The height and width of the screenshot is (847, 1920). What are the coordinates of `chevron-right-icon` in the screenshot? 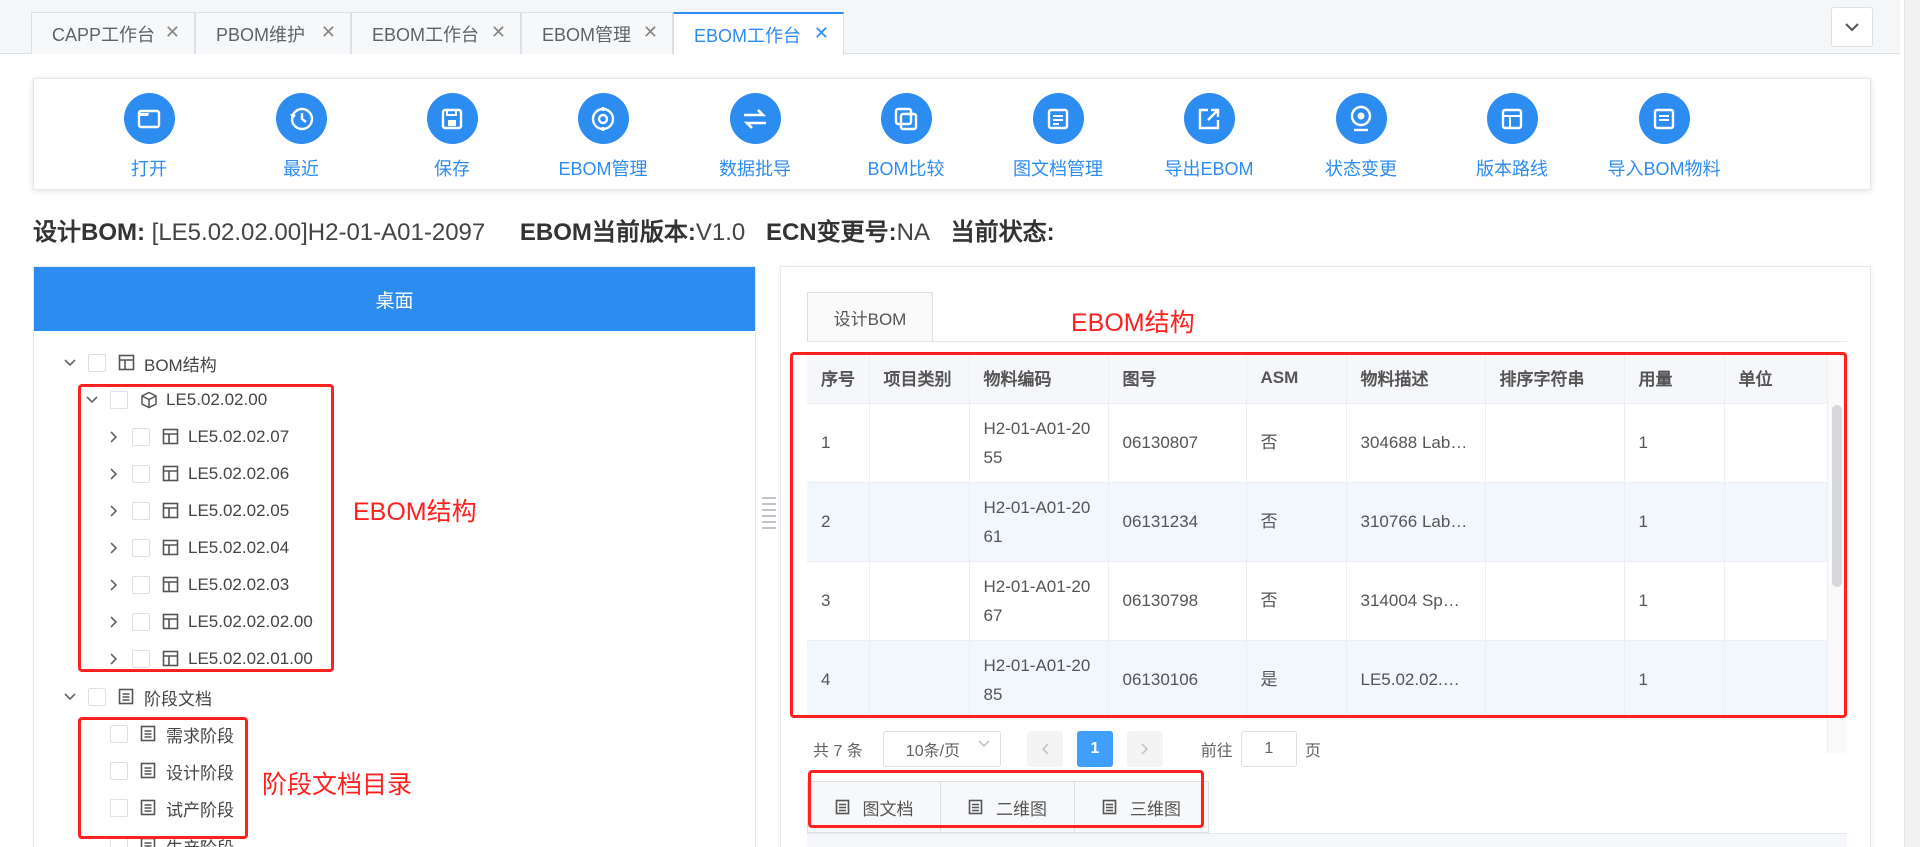 It's located at (1144, 749).